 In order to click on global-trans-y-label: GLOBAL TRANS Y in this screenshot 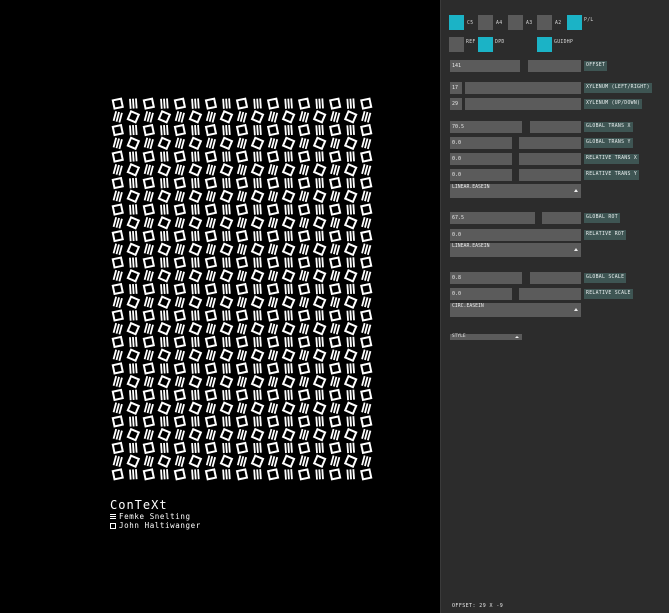, I will do `click(608, 143)`.